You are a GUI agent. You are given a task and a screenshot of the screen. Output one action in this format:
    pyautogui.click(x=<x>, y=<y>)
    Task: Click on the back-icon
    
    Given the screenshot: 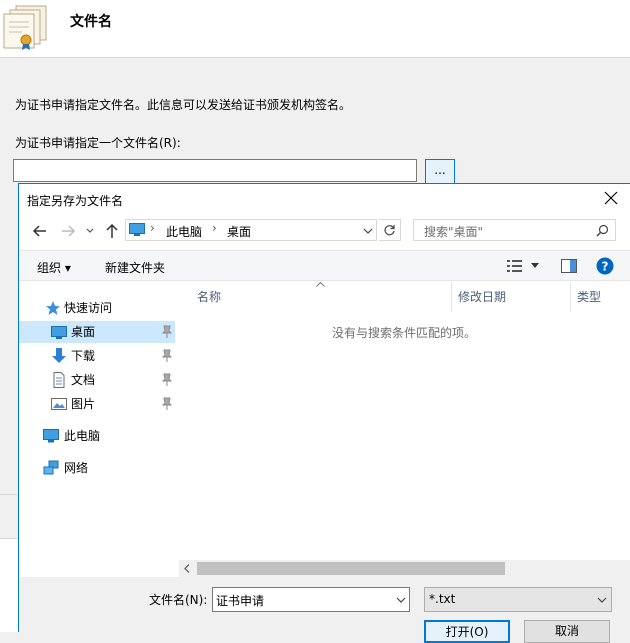 What is the action you would take?
    pyautogui.click(x=40, y=231)
    